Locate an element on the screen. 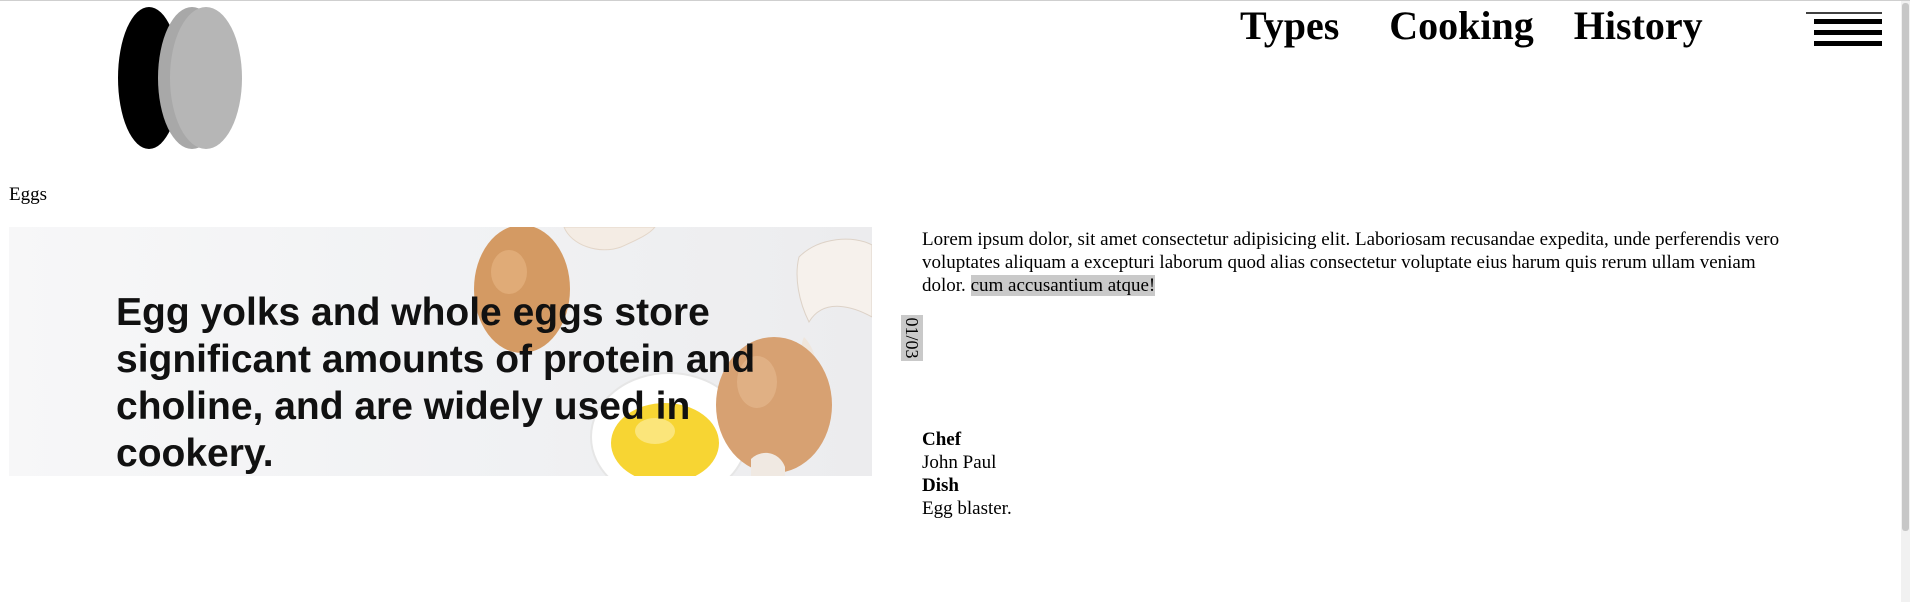 The image size is (1910, 602). recipe-meta: Chef John Paul Dish Egg blaster. is located at coordinates (967, 474).